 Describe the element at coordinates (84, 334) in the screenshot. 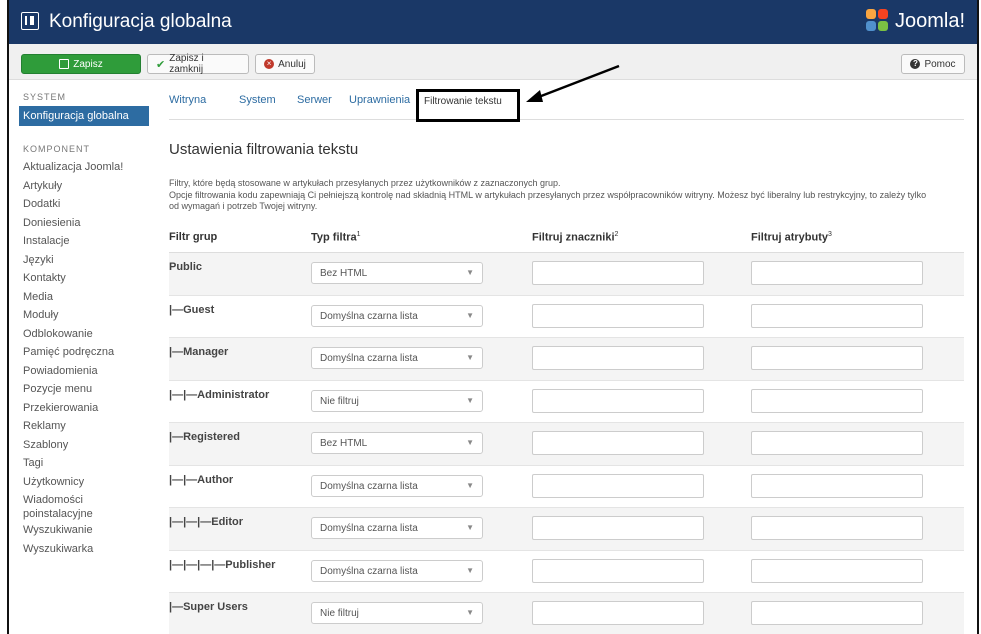

I see `sidebar-item: Odblokowanie` at that location.